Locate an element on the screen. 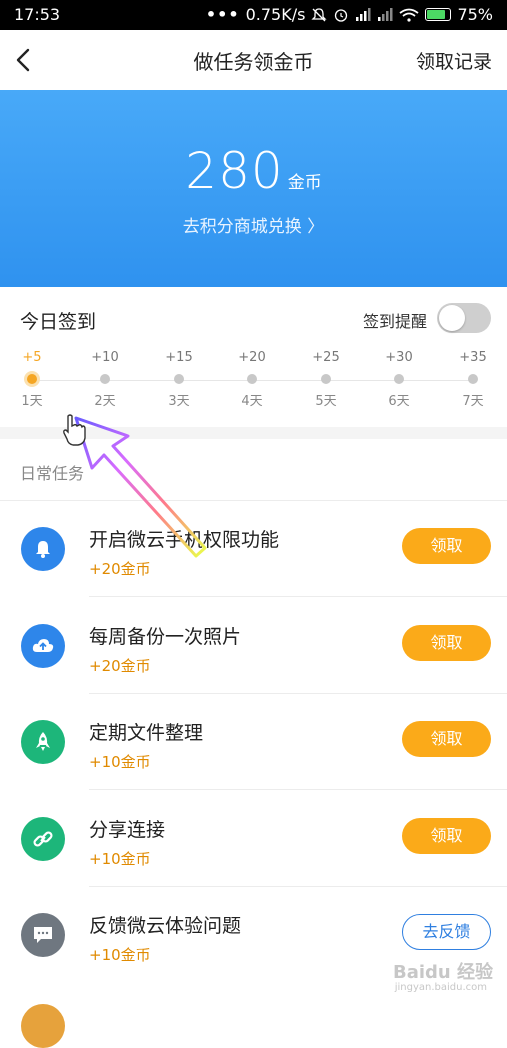 The height and width of the screenshot is (1048, 507). task-name: 每周备份一次照片 is located at coordinates (165, 637).